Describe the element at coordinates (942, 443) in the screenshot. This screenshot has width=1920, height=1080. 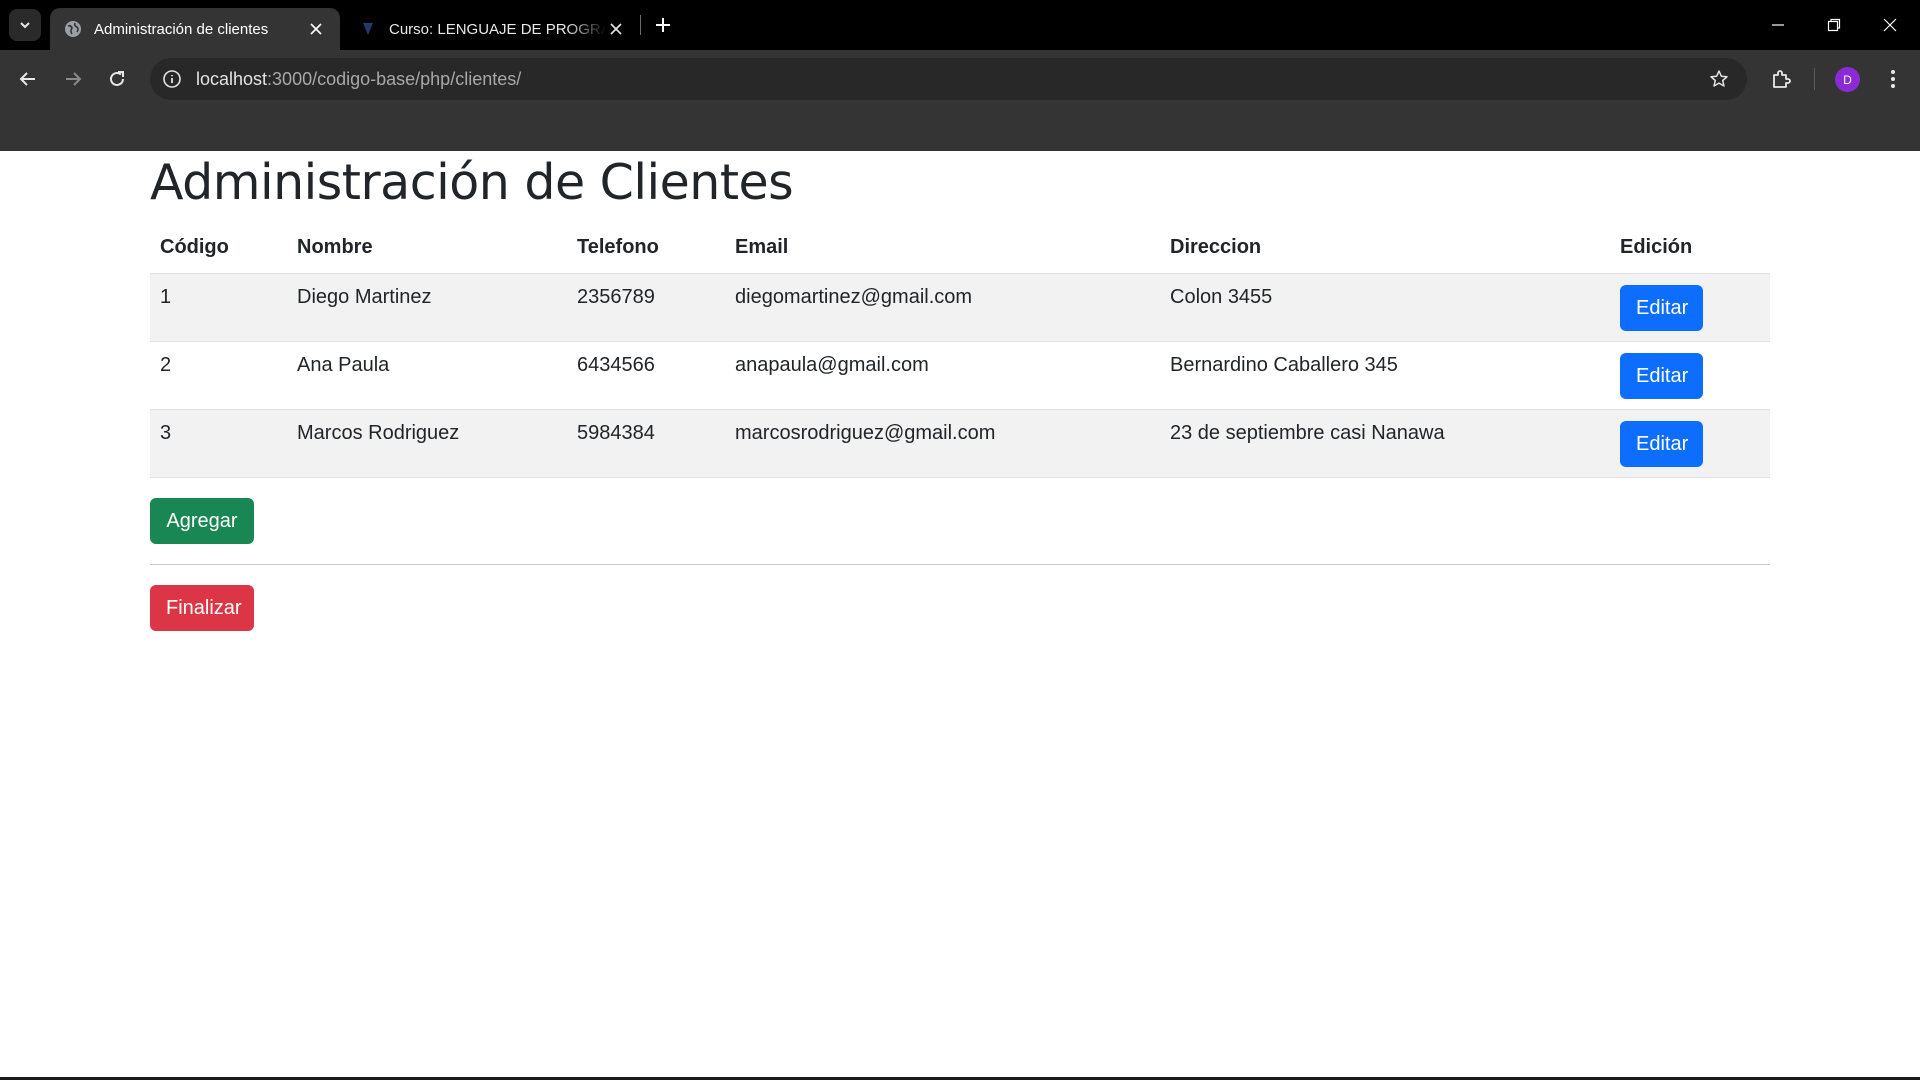
I see `cell-email: marcosrodriguez@gmail.com` at that location.